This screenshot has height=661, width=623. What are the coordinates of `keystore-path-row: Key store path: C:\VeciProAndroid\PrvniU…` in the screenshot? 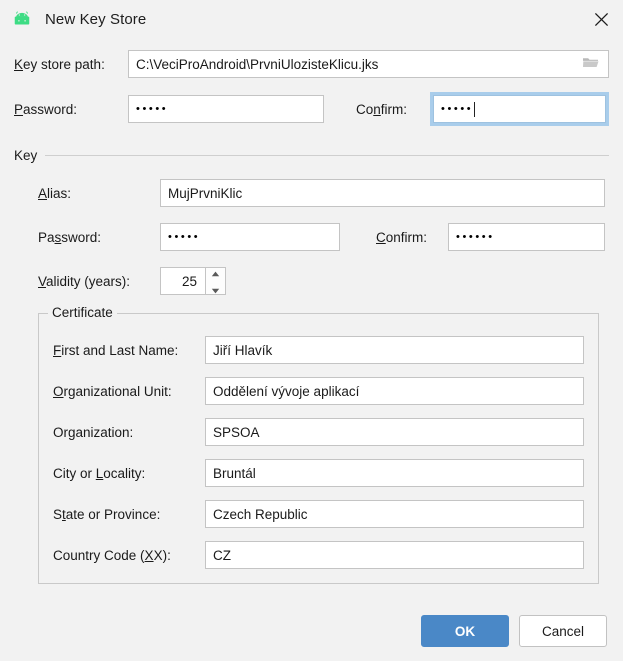 It's located at (311, 64).